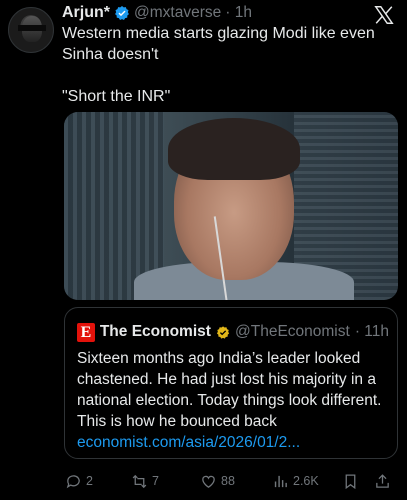  I want to click on bookmark-button, so click(350, 481).